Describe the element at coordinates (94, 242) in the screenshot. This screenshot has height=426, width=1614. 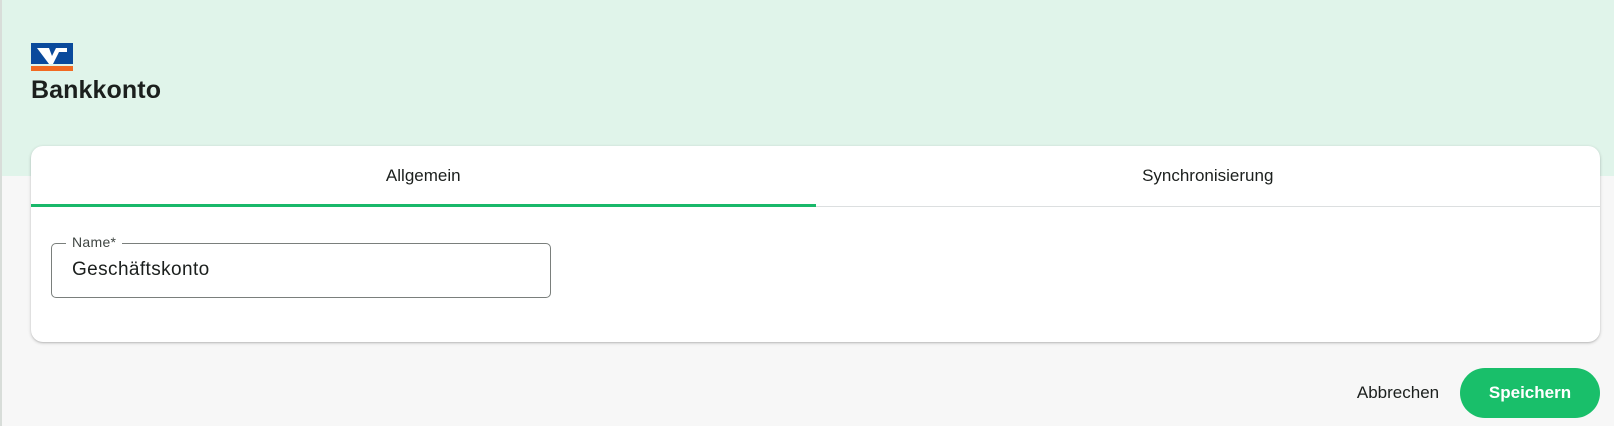
I see `name-field-label: Name*` at that location.